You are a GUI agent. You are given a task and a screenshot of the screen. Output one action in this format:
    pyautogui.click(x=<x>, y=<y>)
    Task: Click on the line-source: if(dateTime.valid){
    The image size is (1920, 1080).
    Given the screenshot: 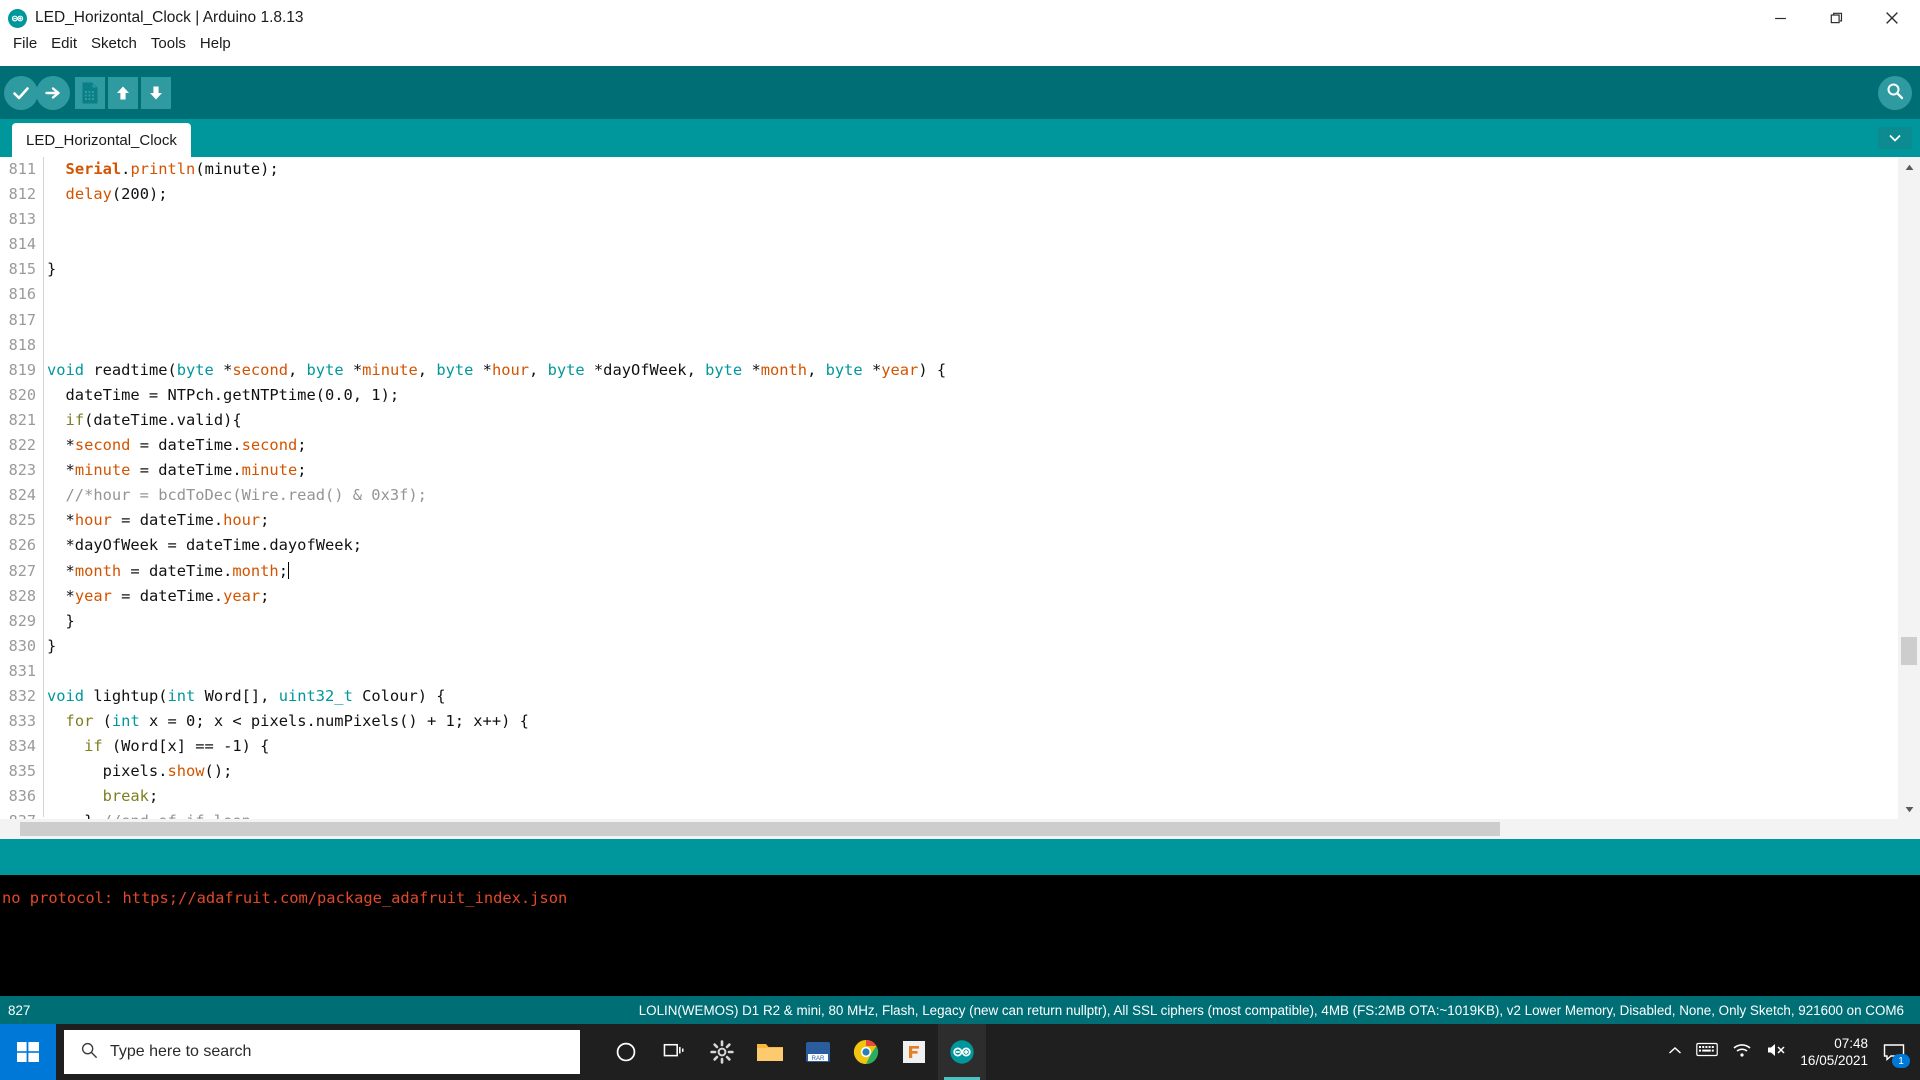 What is the action you would take?
    pyautogui.click(x=142, y=420)
    